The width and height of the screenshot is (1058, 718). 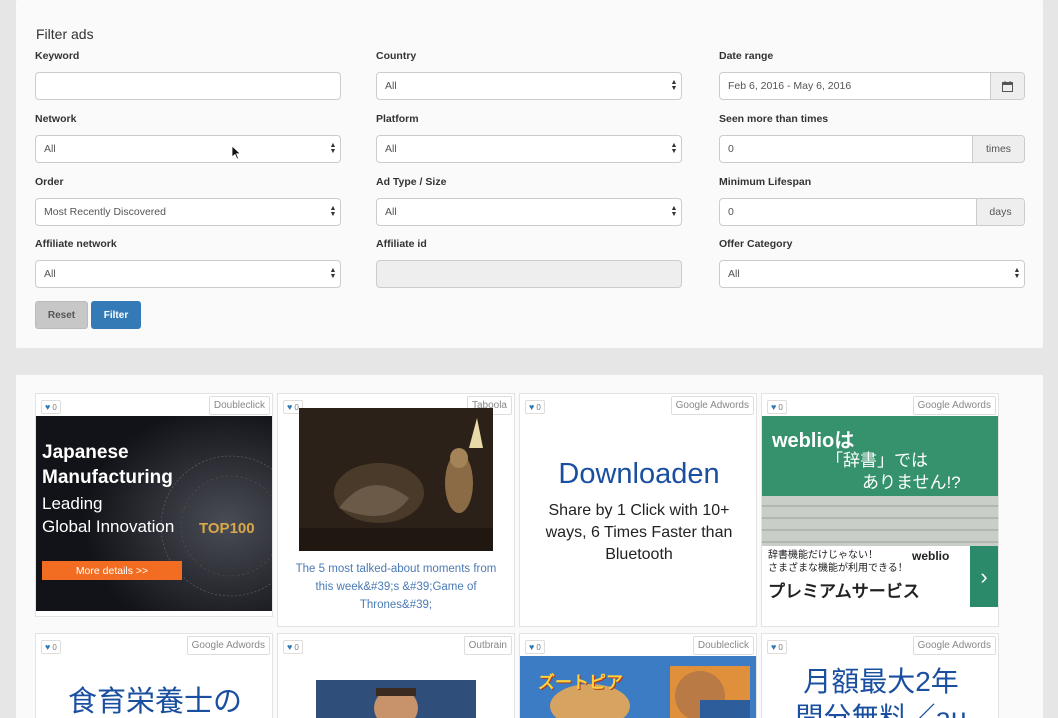 I want to click on date-range-field: Date range Feb 6, 2016 - May 6, 2016, so click(x=872, y=75).